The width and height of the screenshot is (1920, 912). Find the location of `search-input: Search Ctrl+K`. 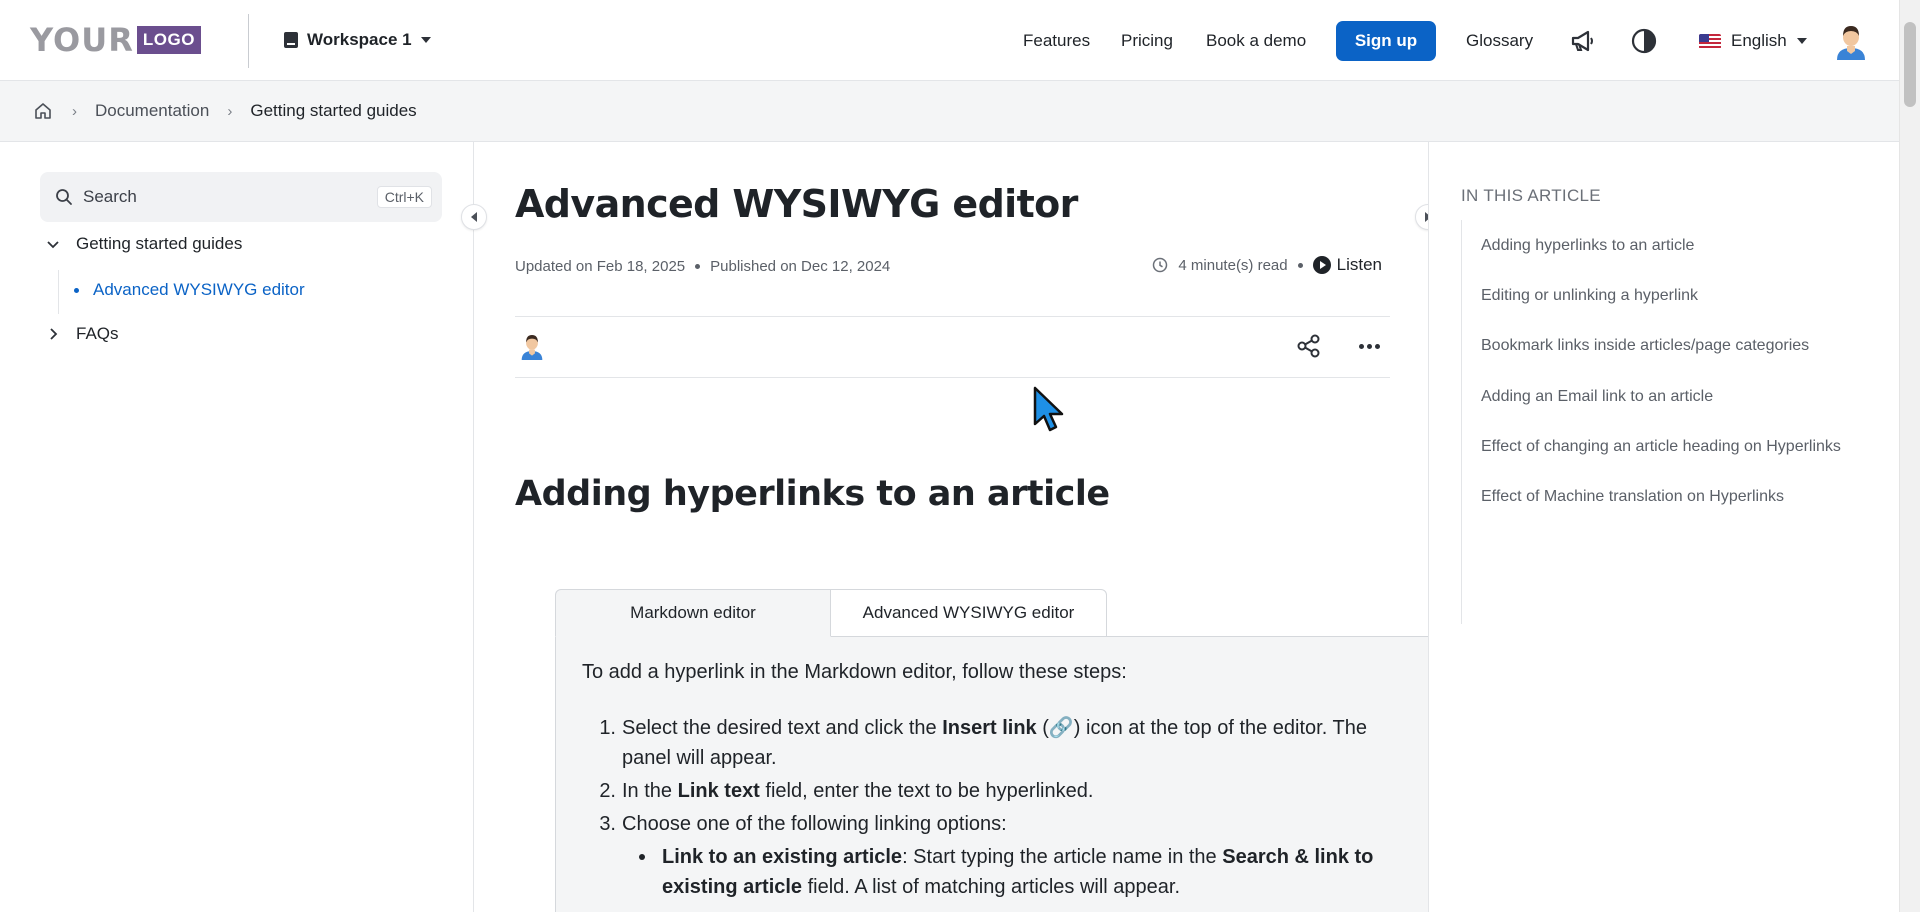

search-input: Search Ctrl+K is located at coordinates (241, 197).